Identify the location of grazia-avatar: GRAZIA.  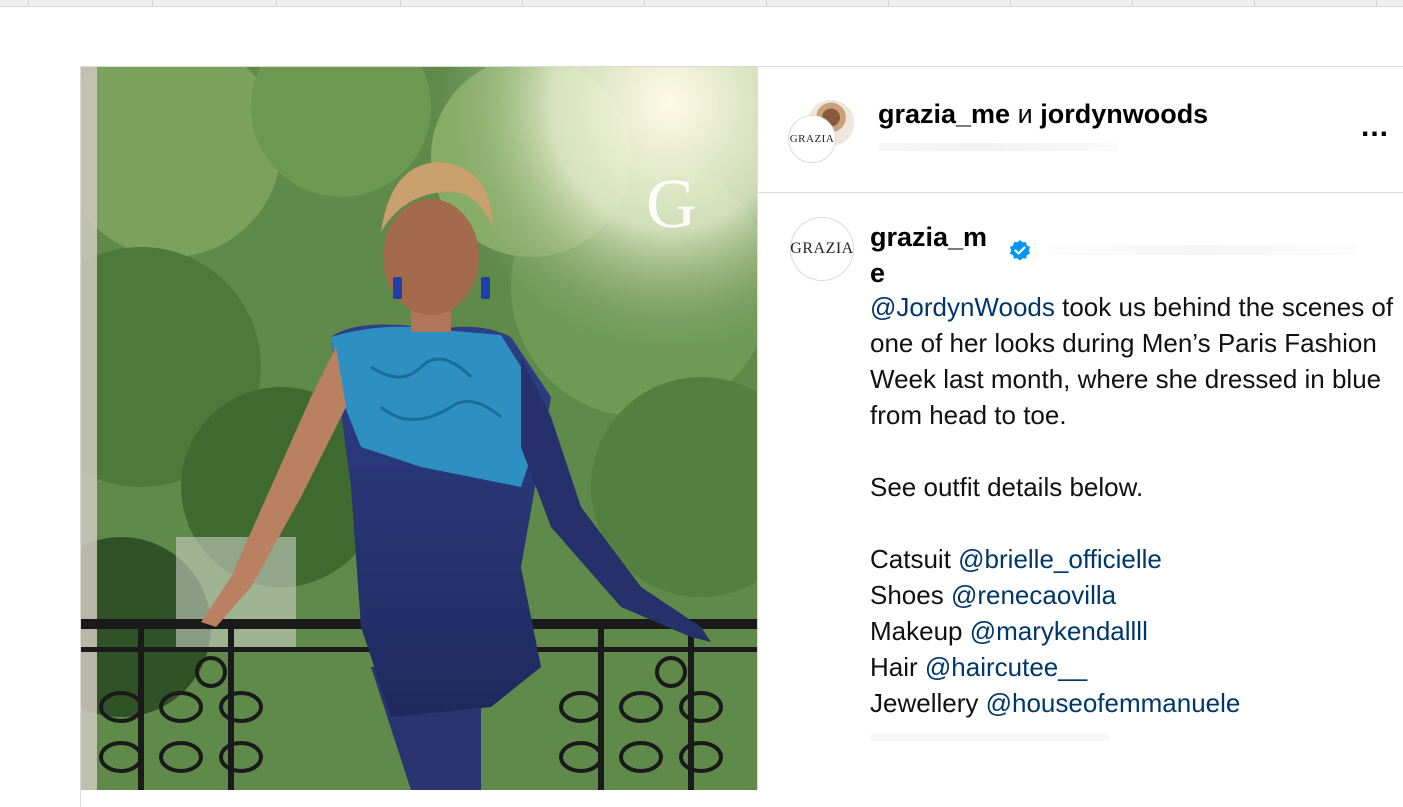
(812, 139).